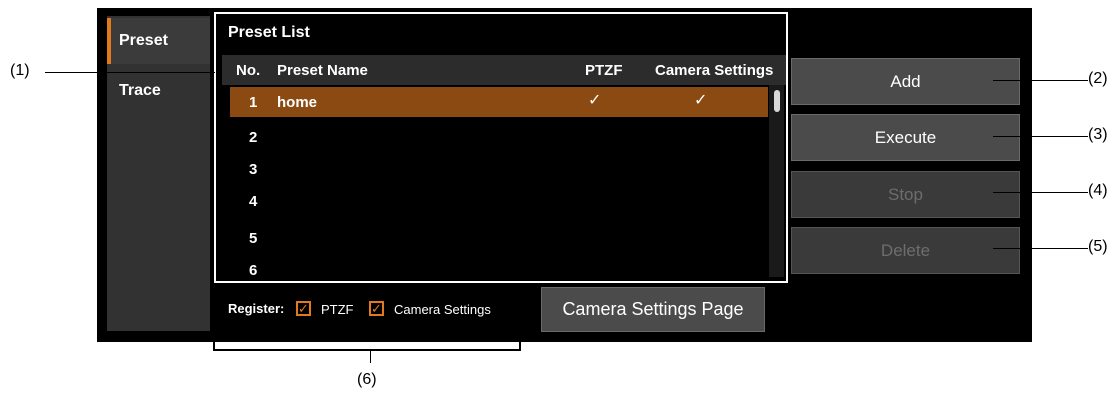 The height and width of the screenshot is (396, 1120). What do you see at coordinates (653, 309) in the screenshot?
I see `camera-settings-page-button: Camera Settings Page` at bounding box center [653, 309].